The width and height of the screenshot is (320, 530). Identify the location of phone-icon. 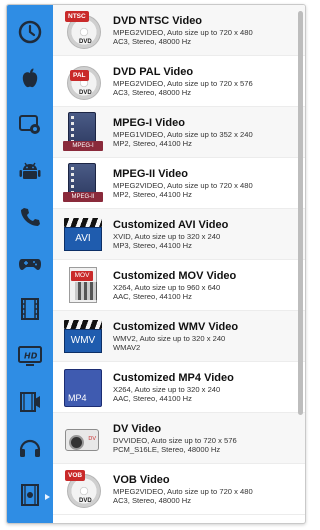
(30, 219).